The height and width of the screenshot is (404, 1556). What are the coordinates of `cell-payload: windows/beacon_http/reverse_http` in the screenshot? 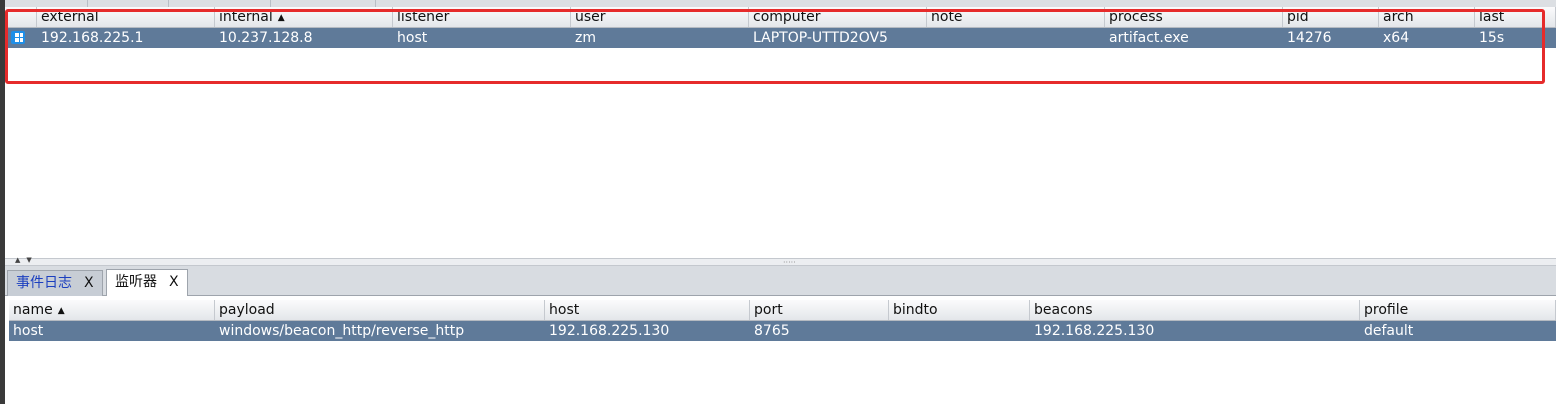 It's located at (342, 331).